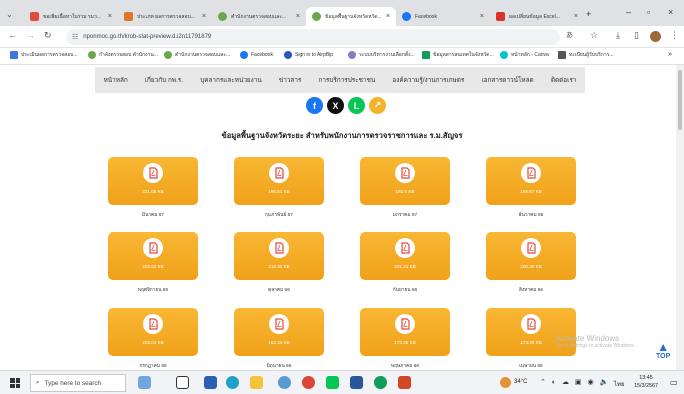 This screenshot has width=684, height=394. I want to click on download-card: 200.30 KB, so click(531, 256).